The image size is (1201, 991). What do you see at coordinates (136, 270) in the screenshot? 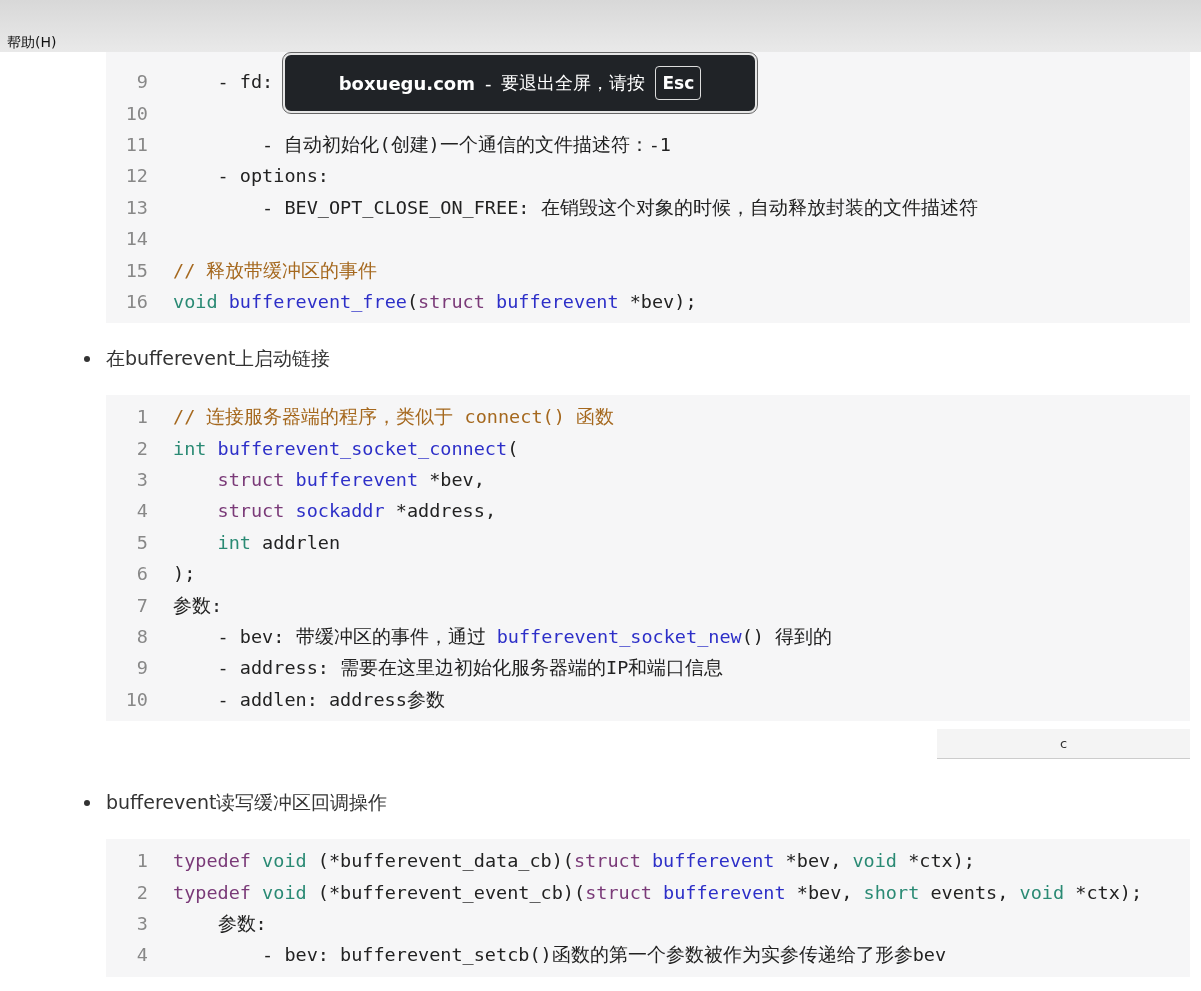
I see `line-number: 15` at bounding box center [136, 270].